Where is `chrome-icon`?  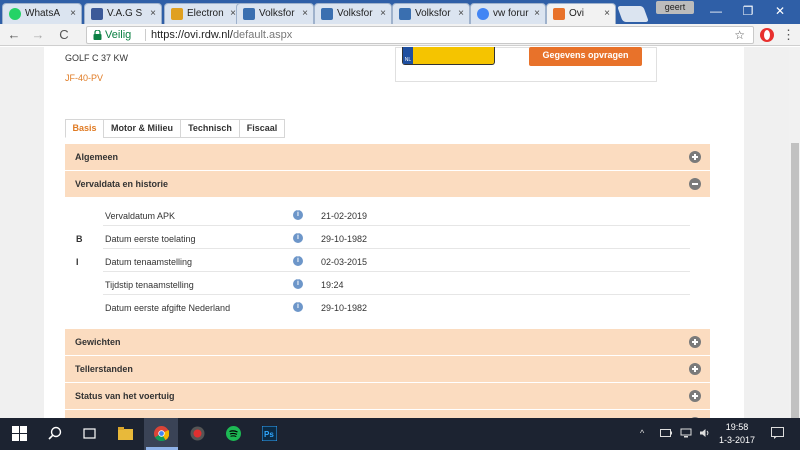
chrome-icon is located at coordinates (161, 433).